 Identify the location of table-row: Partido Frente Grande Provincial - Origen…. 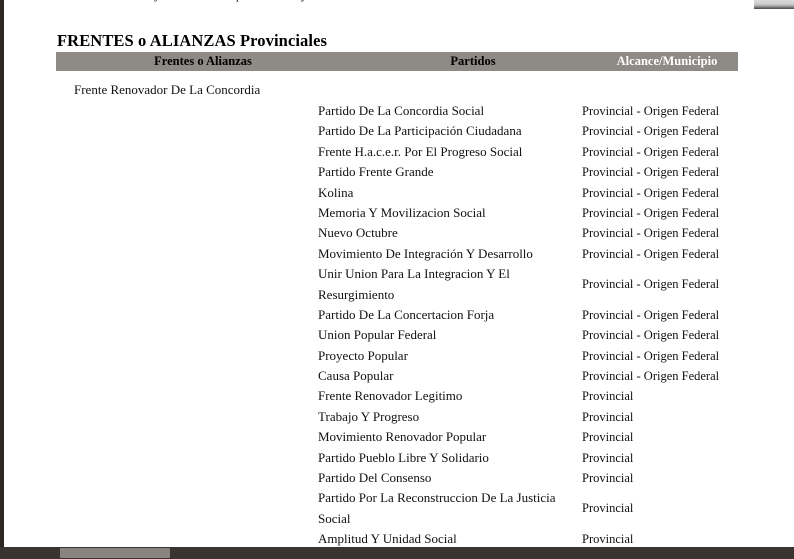
(399, 172).